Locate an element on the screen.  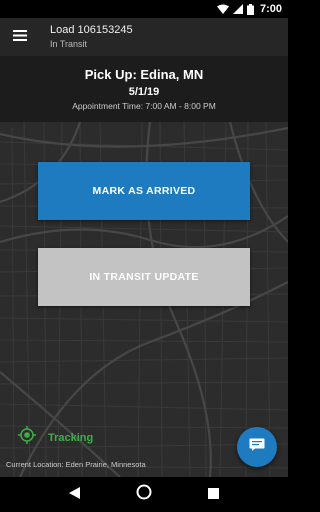
message-fab-button is located at coordinates (257, 447).